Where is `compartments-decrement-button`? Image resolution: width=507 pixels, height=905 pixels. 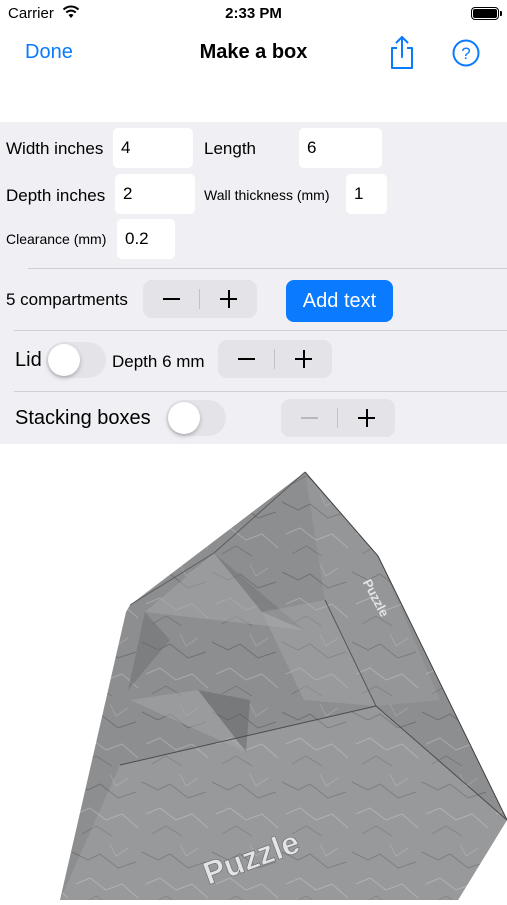 compartments-decrement-button is located at coordinates (171, 299).